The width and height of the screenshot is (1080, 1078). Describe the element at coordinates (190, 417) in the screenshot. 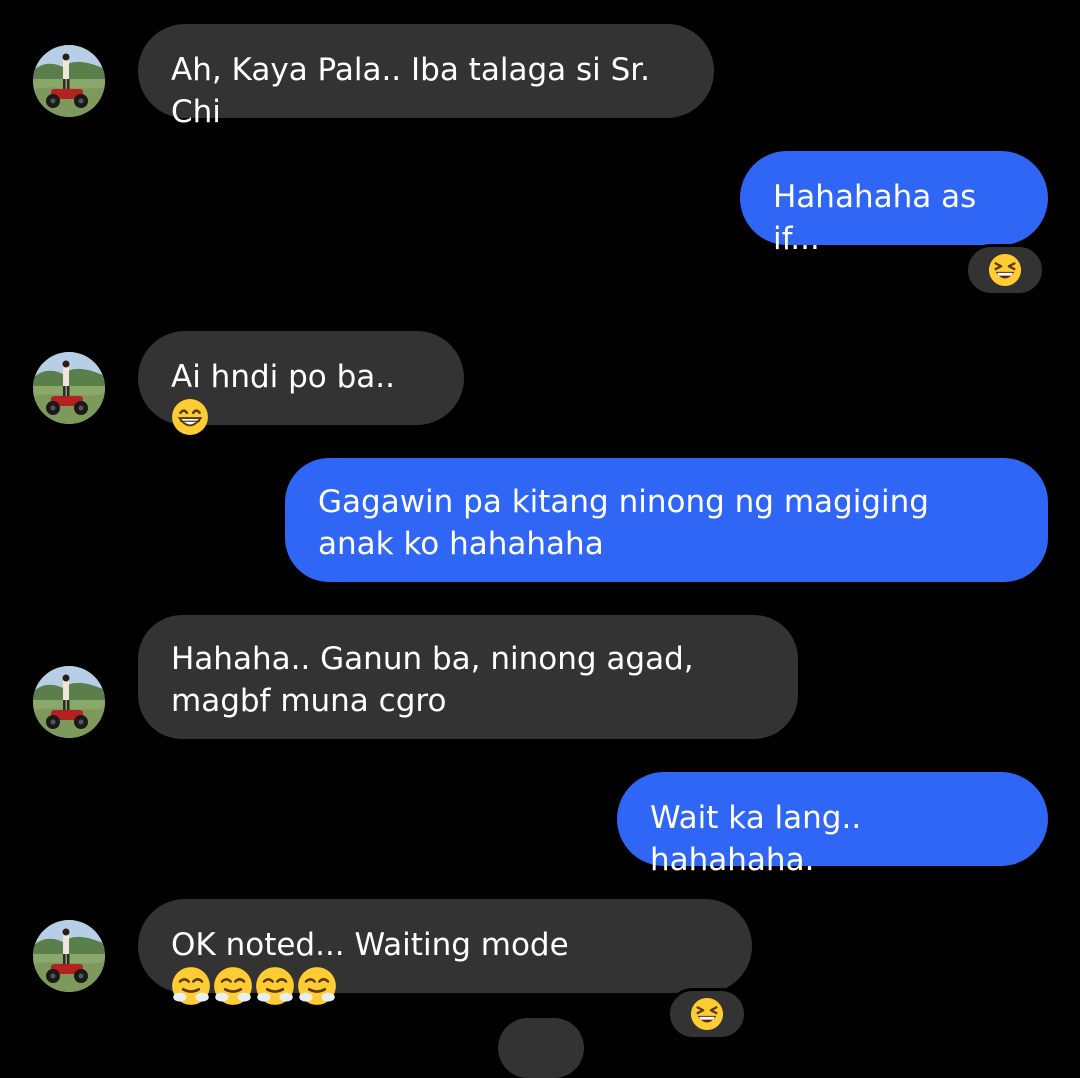

I see `grinning-emoji-icon` at that location.